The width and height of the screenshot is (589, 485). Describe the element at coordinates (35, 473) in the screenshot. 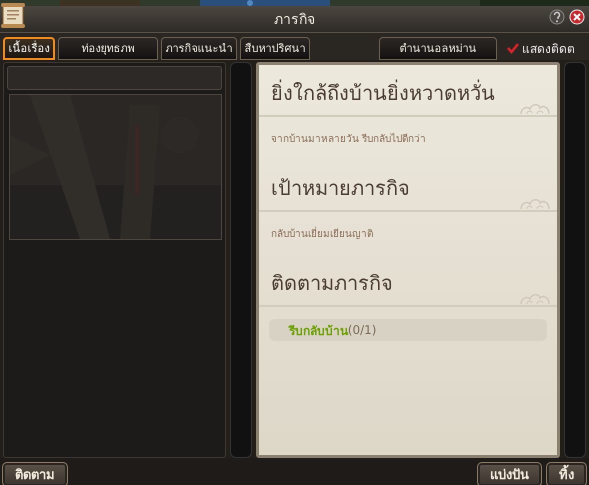

I see `null: ติดตาม` at that location.